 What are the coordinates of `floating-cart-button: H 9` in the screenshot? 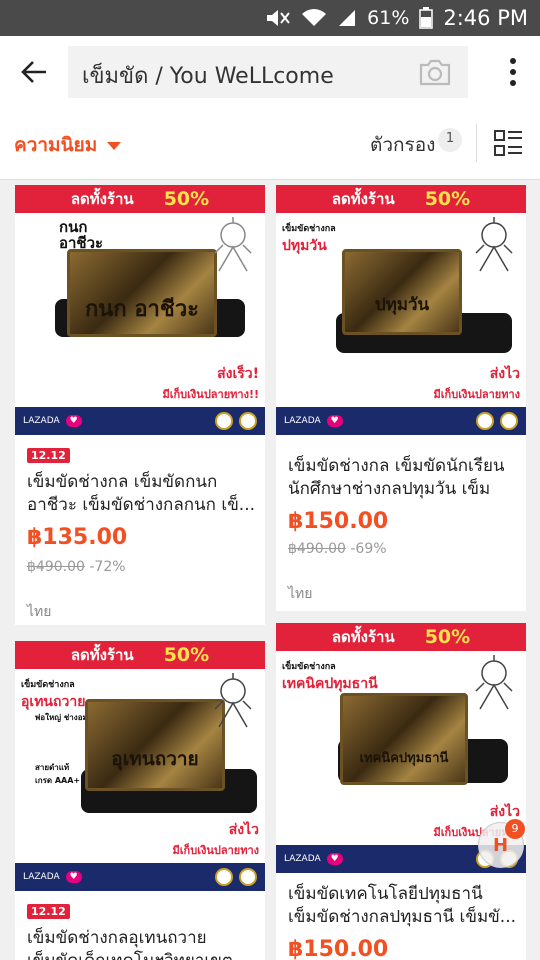 It's located at (501, 843).